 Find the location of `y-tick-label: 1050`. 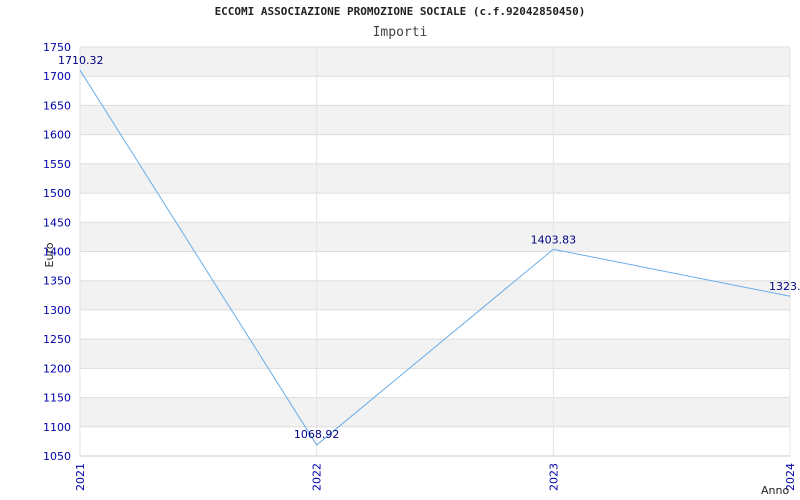

y-tick-label: 1050 is located at coordinates (57, 456).